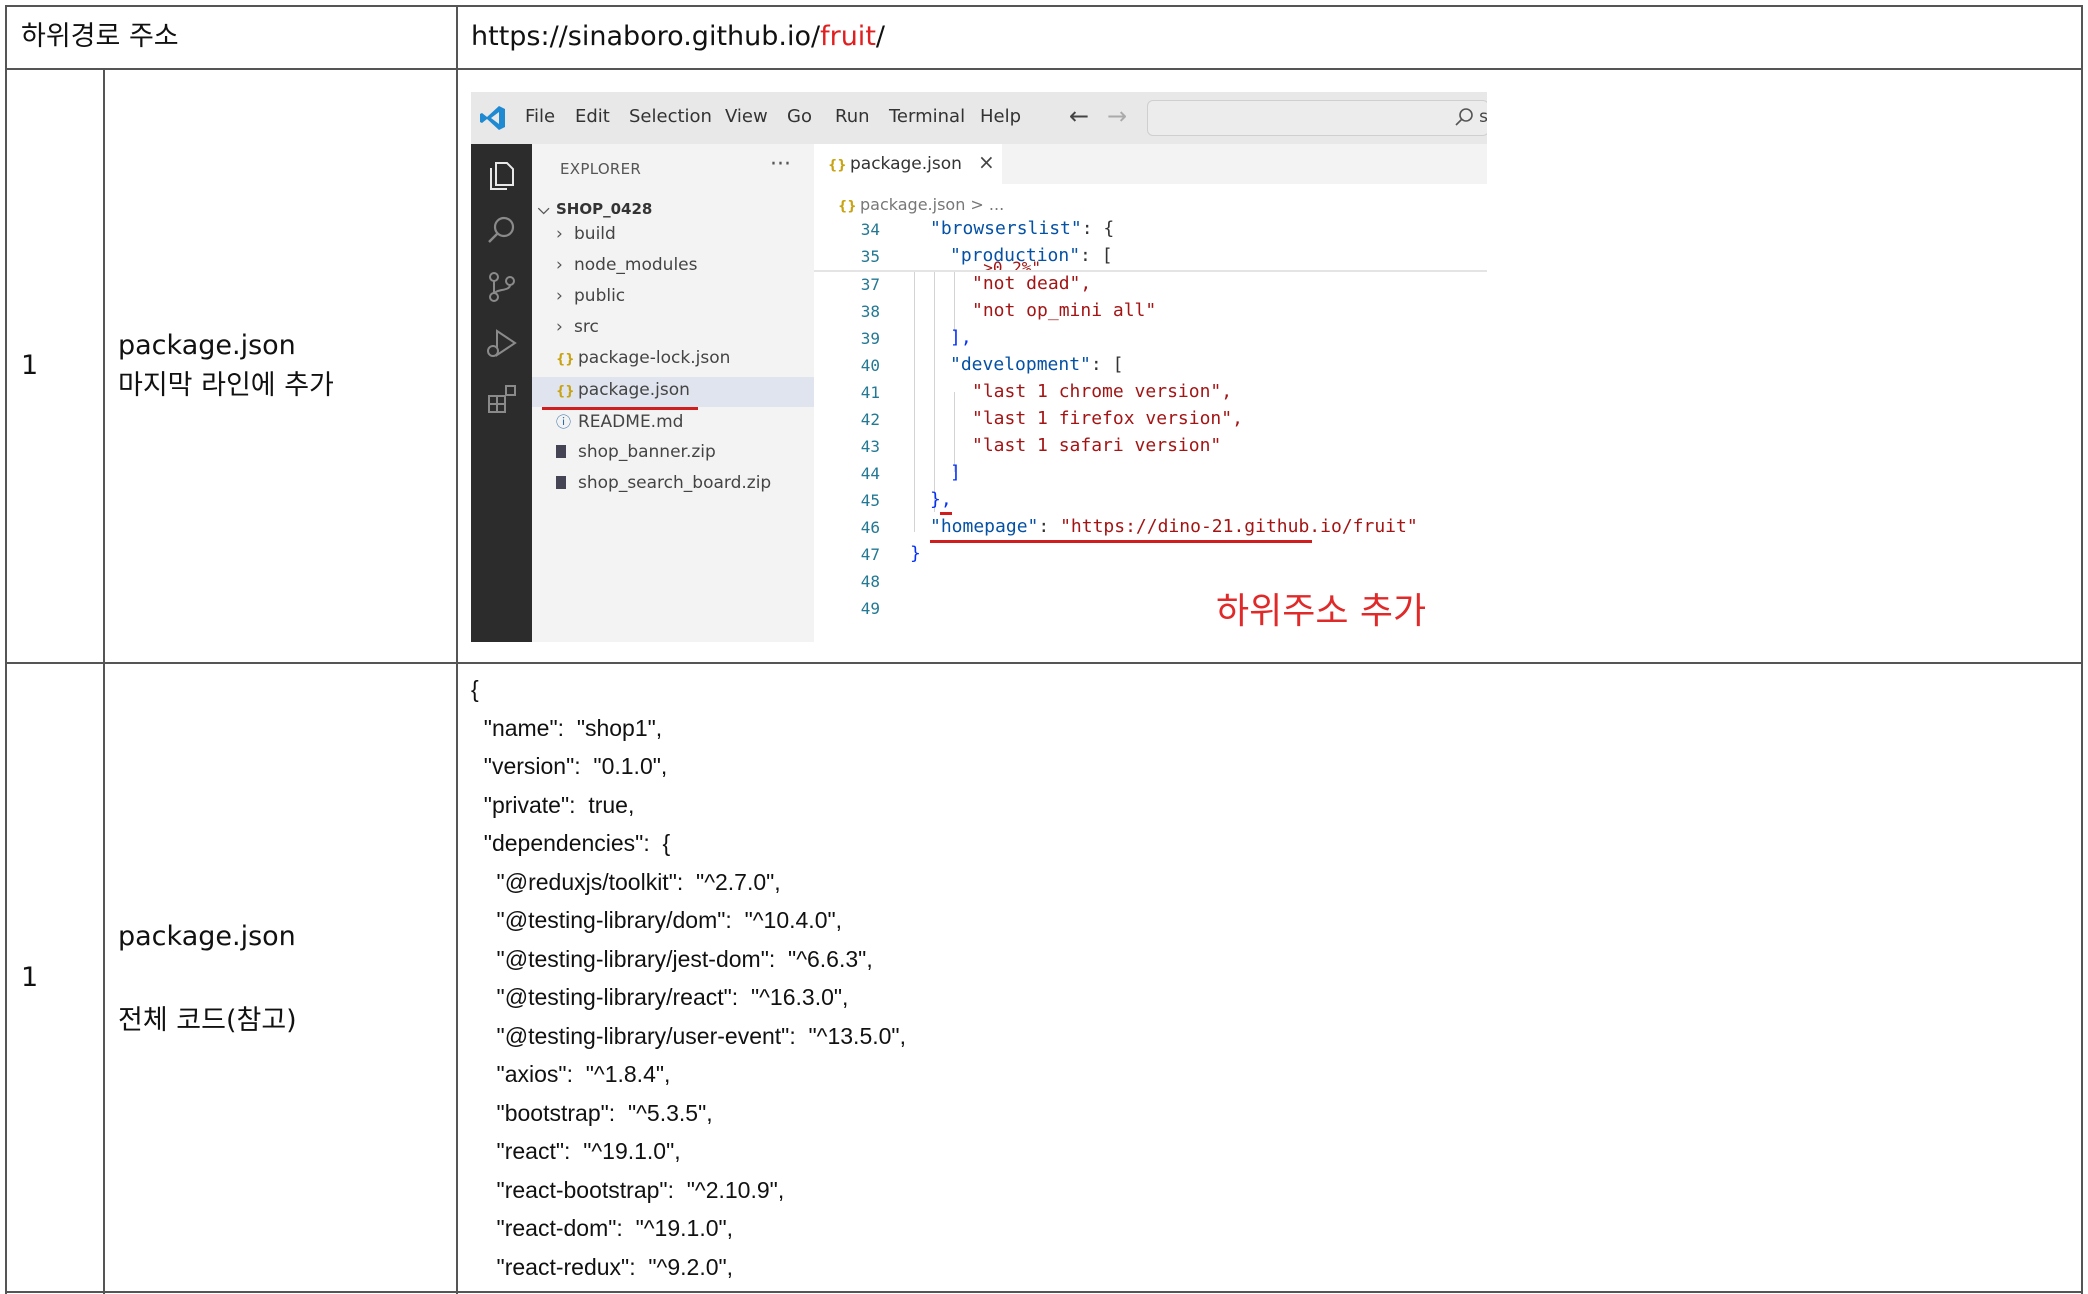 The image size is (2088, 1294). I want to click on tree-item-src: › src, so click(577, 327).